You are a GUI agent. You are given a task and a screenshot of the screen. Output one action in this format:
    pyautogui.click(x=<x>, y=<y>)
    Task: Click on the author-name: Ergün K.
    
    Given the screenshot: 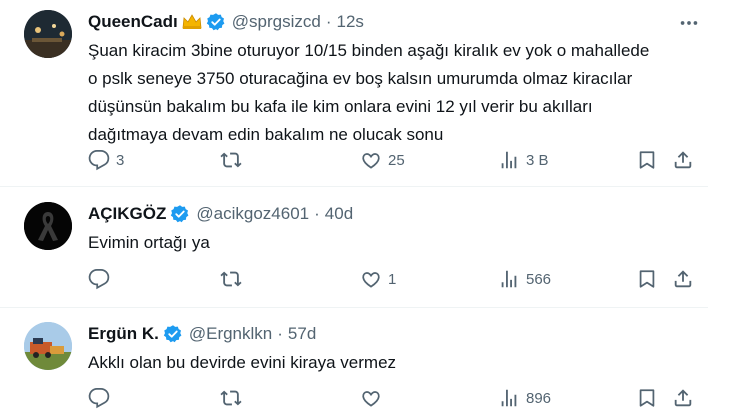 What is the action you would take?
    pyautogui.click(x=123, y=334)
    